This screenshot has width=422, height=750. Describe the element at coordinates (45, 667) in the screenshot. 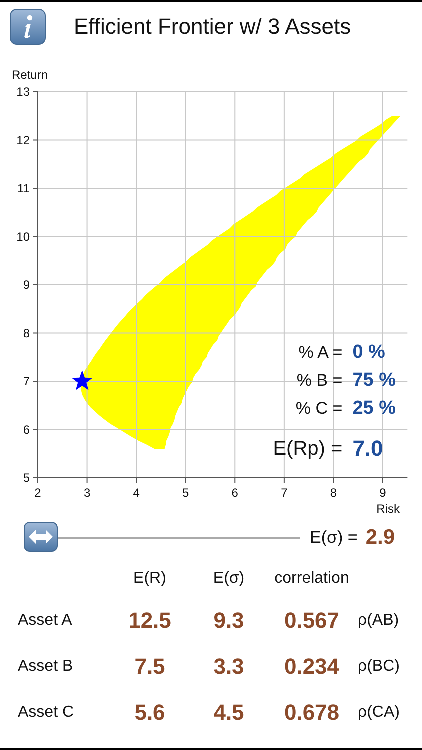

I see `asset-name: Asset B` at that location.